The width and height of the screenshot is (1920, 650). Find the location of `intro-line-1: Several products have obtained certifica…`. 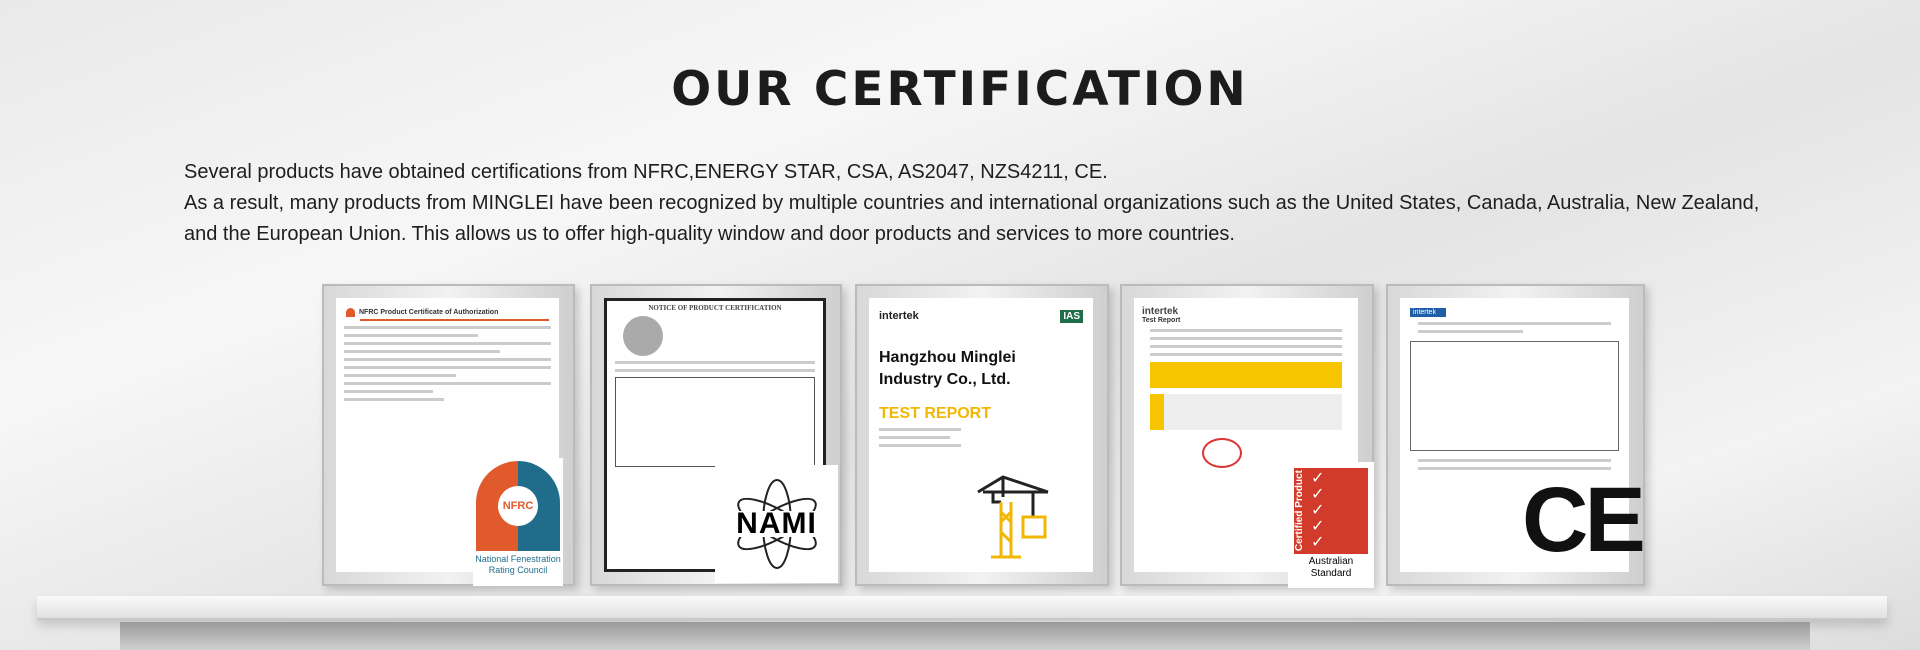

intro-line-1: Several products have obtained certifica… is located at coordinates (646, 172).